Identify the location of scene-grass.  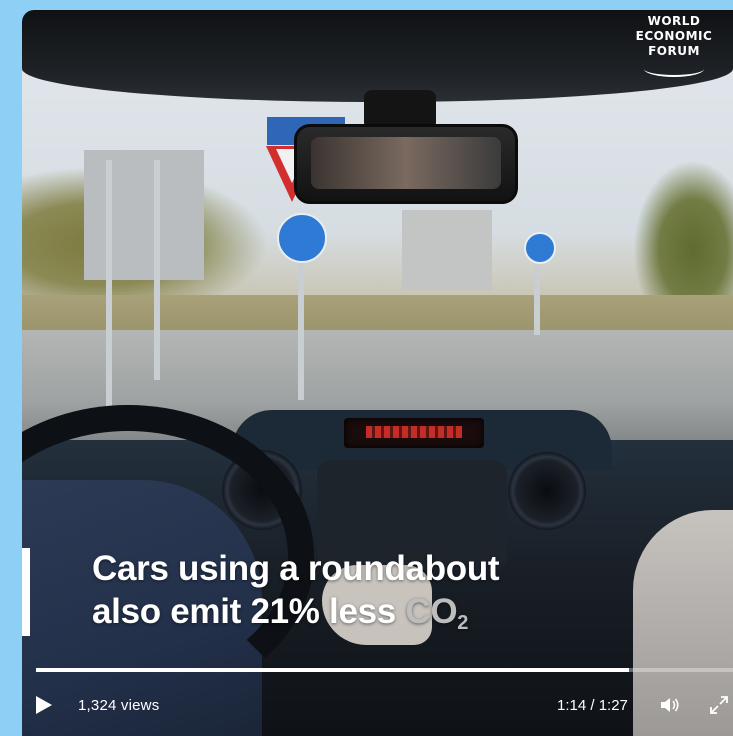
(377, 315).